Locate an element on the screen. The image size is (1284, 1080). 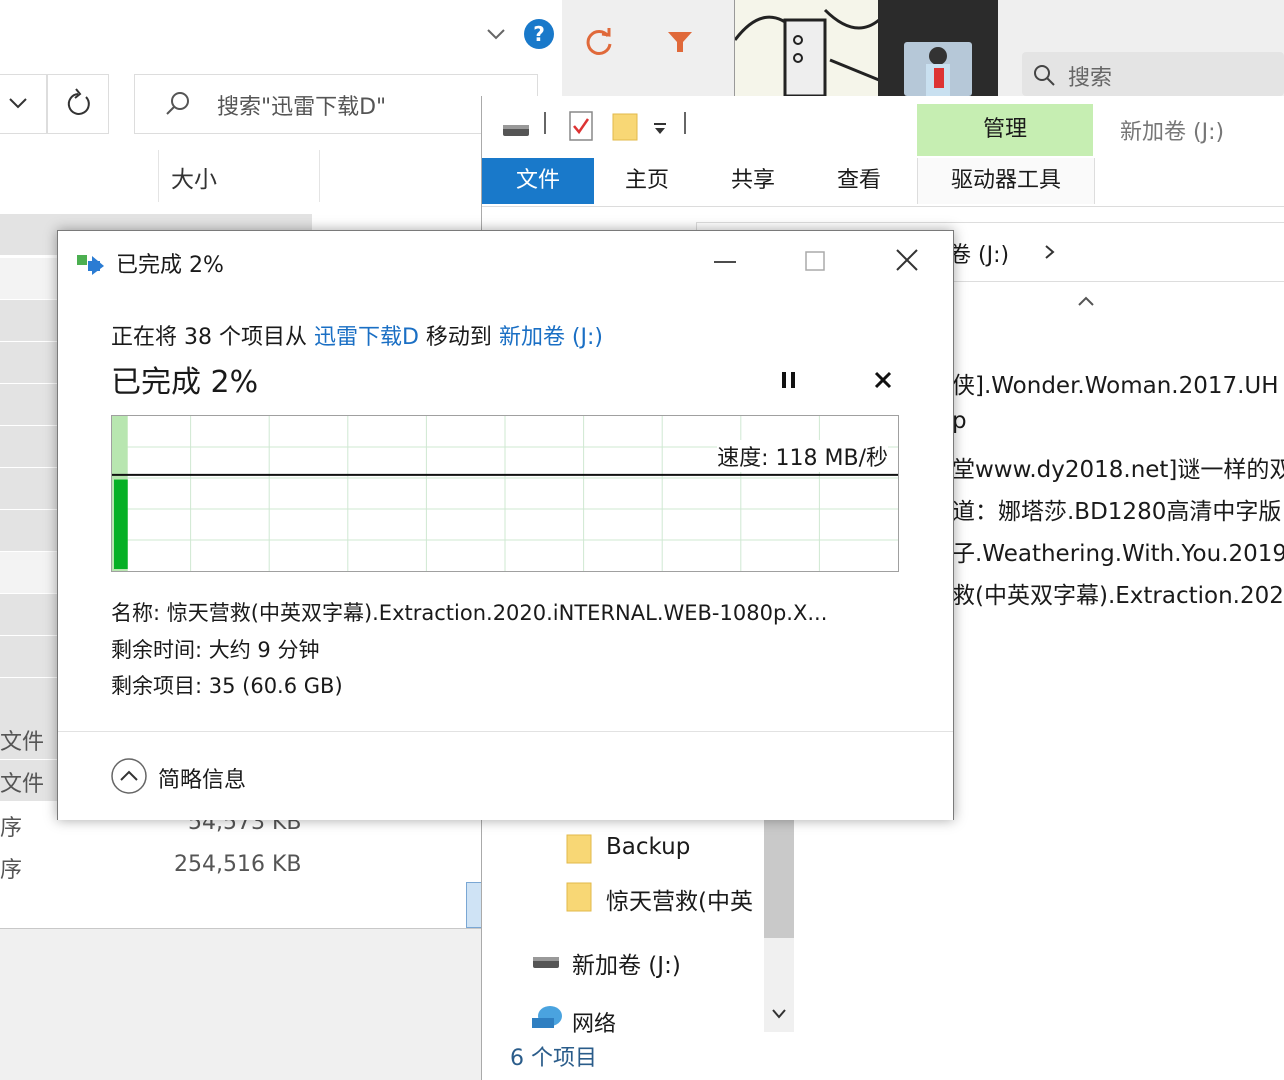
properties-icon is located at coordinates (581, 126).